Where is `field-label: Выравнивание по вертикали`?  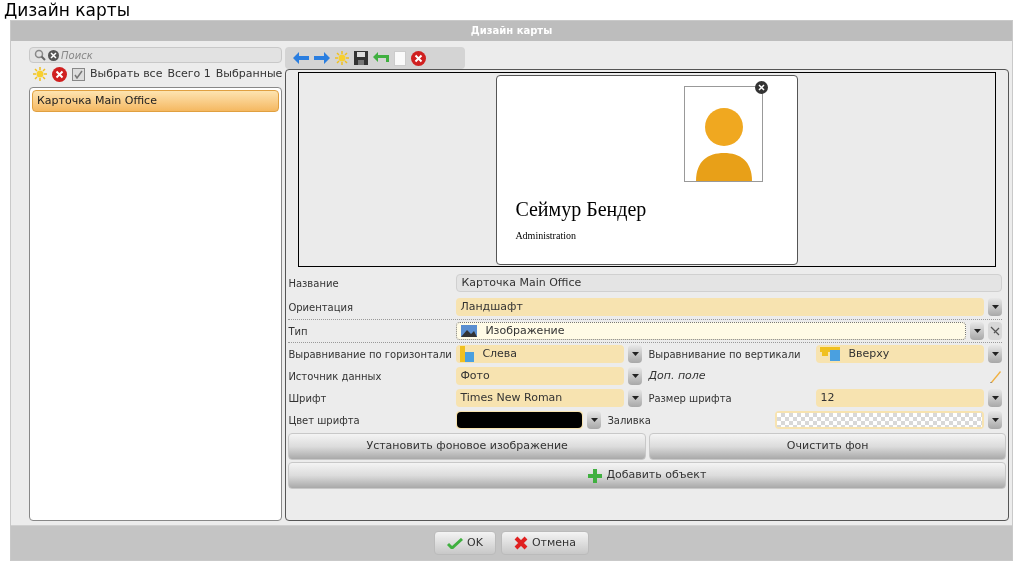 field-label: Выравнивание по вертикали is located at coordinates (725, 354).